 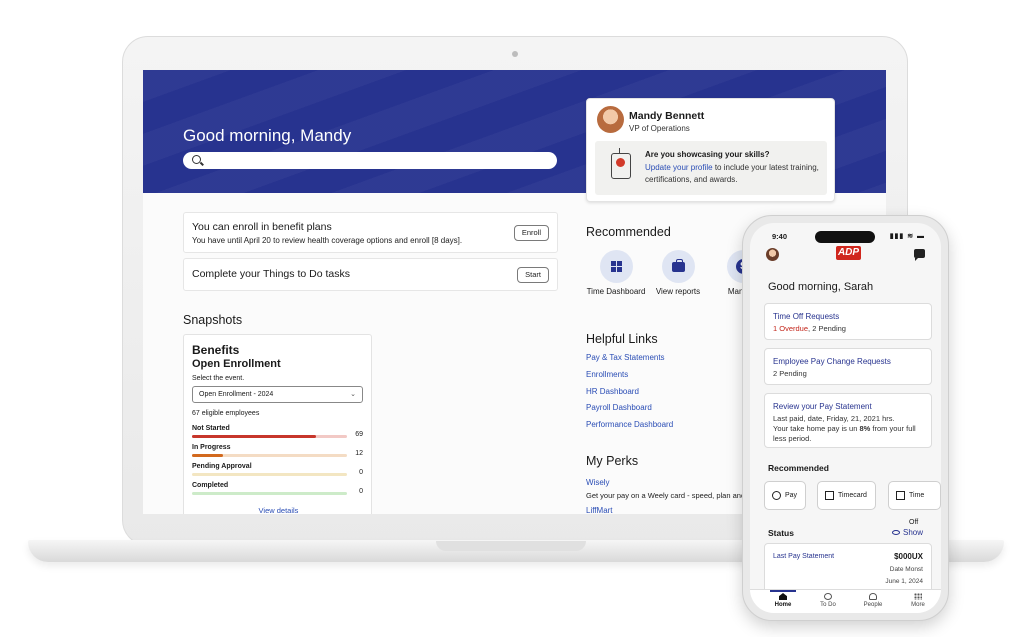 I want to click on link-pay-tax: Pay & Tax Statements, so click(x=625, y=357).